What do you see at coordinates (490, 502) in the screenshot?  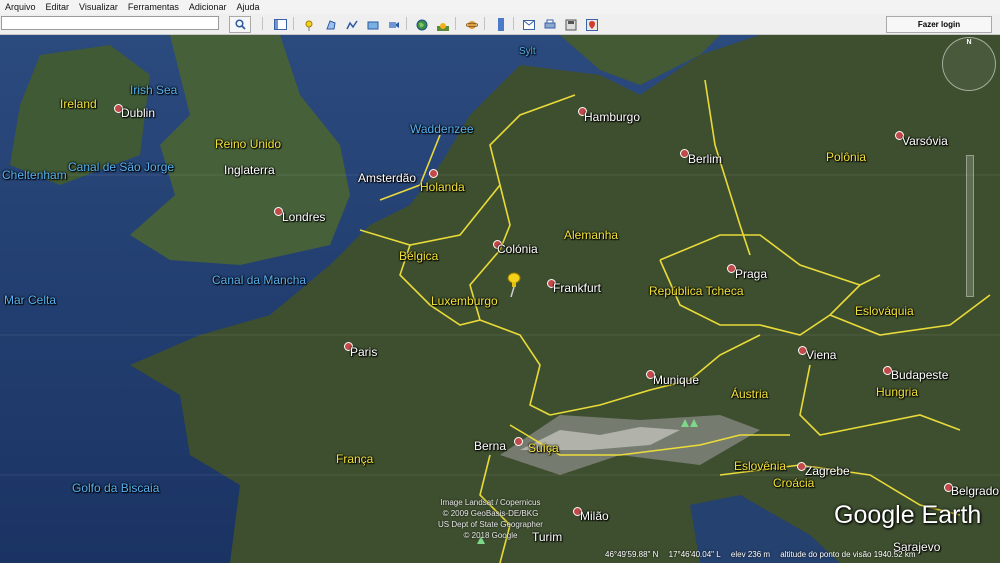 I see `attribution-line: Image Landsat / Copernicus` at bounding box center [490, 502].